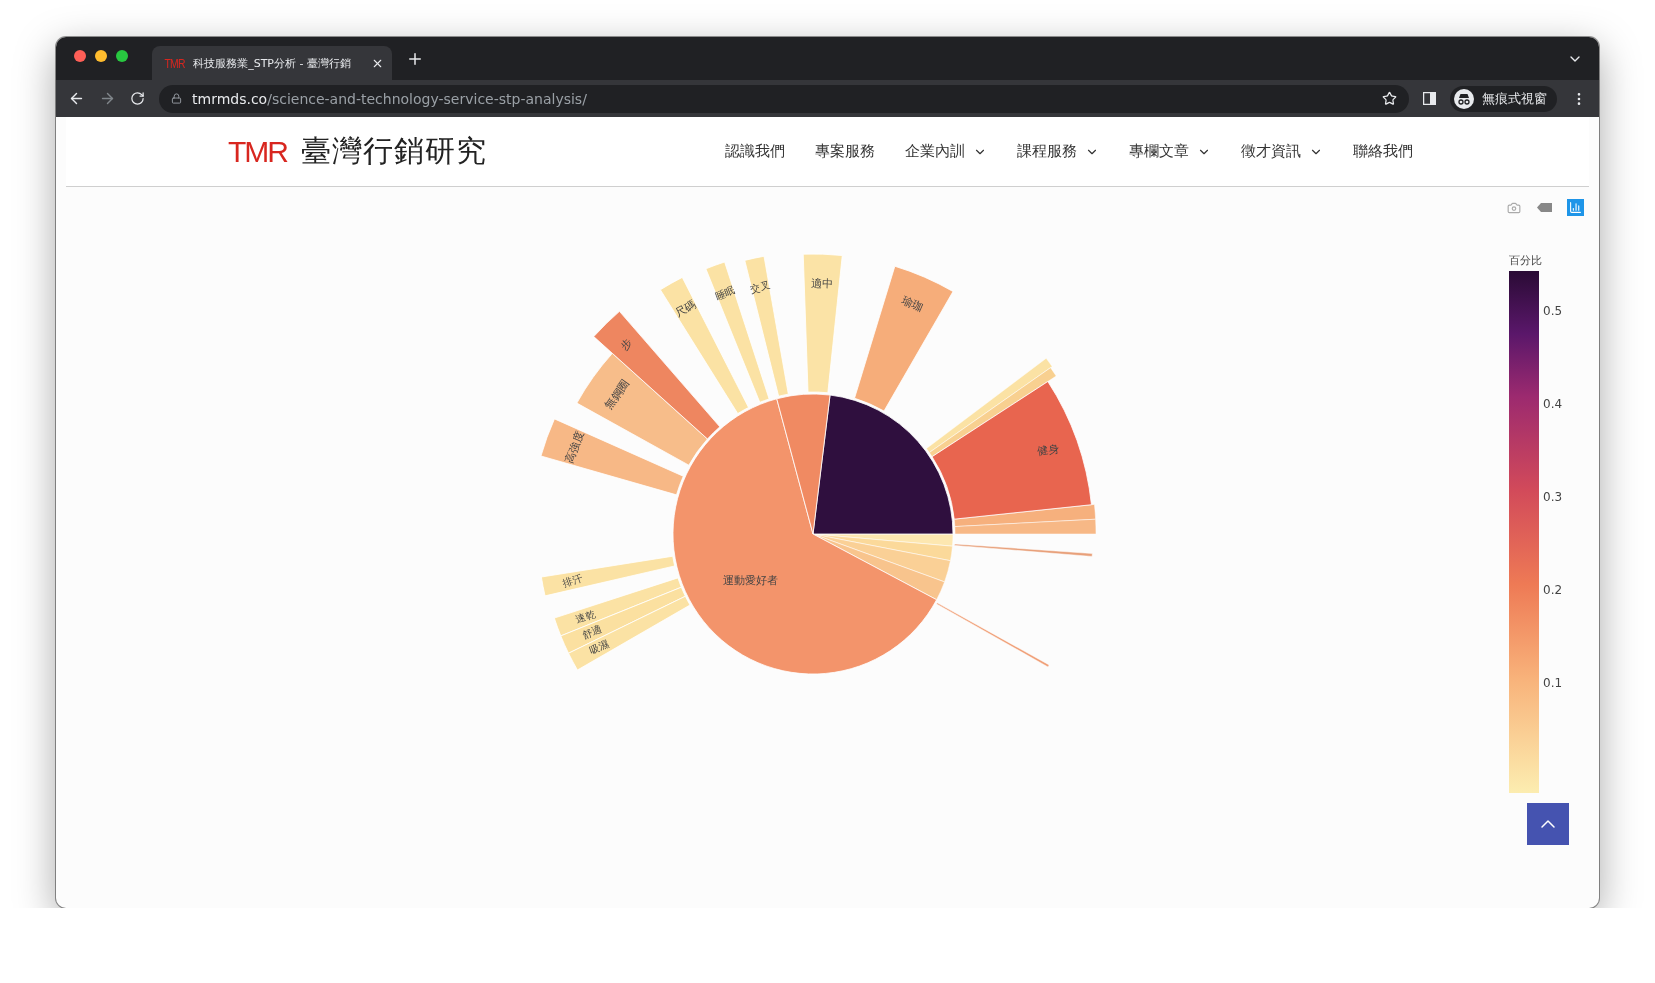 This screenshot has width=1655, height=983. What do you see at coordinates (1383, 151) in the screenshot?
I see `nav-link: 聯絡我們` at bounding box center [1383, 151].